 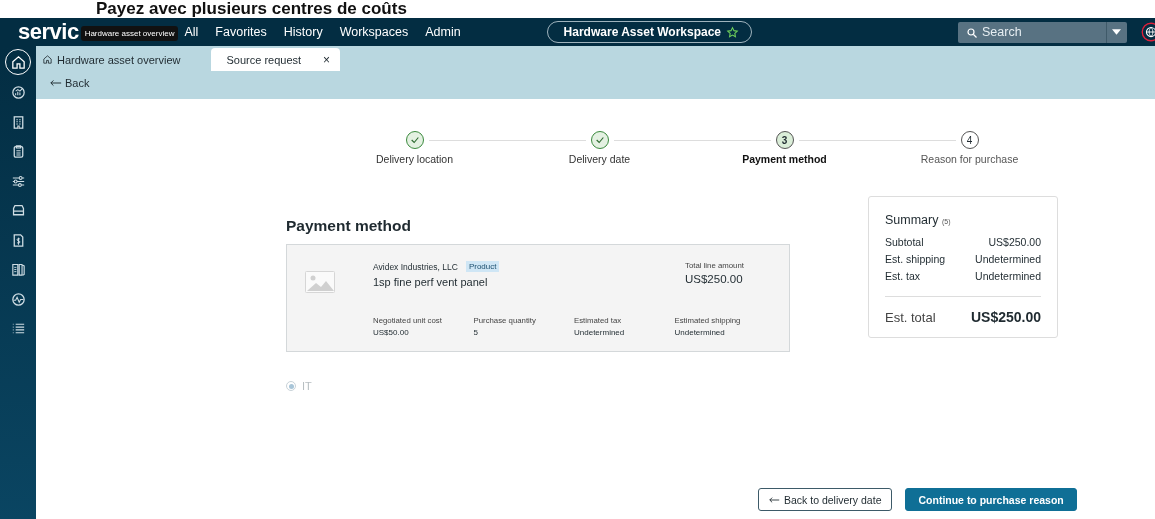 What do you see at coordinates (969, 140) in the screenshot?
I see `step-indicator: 4` at bounding box center [969, 140].